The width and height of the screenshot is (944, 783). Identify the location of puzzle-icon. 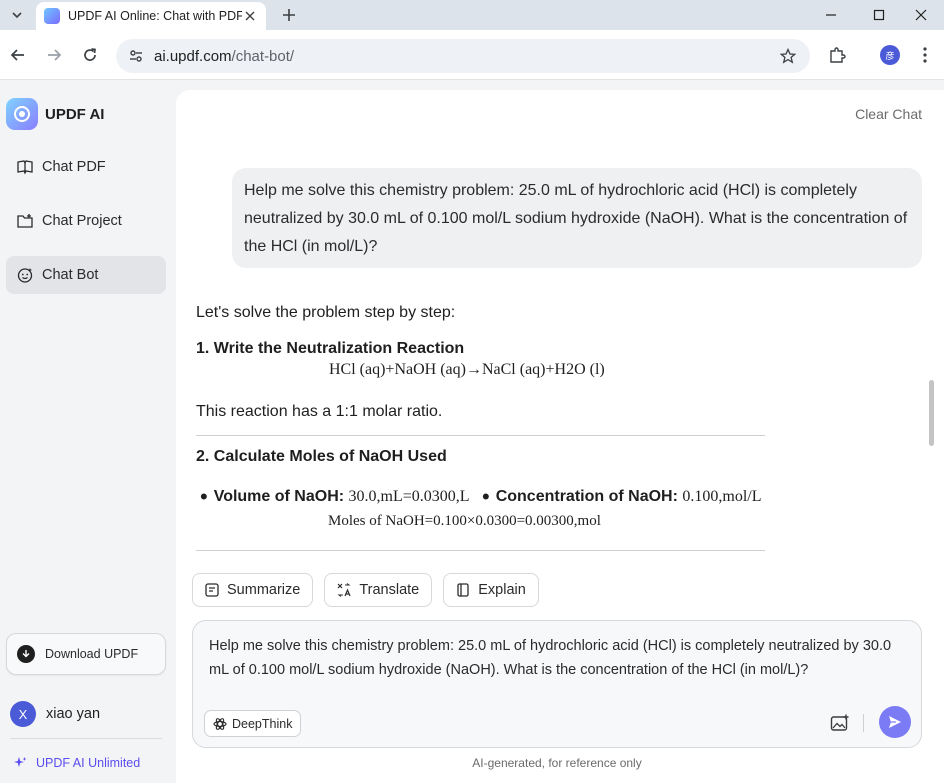
(838, 55).